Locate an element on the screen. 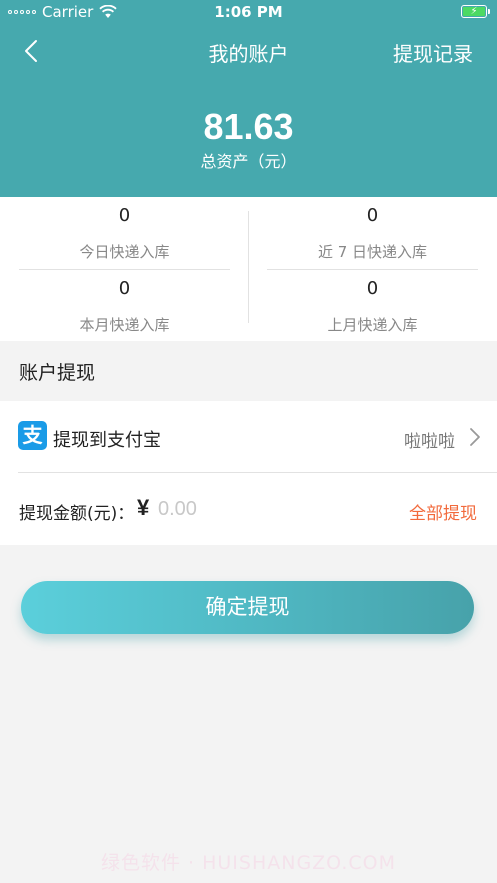 Image resolution: width=497 pixels, height=883 pixels. withdraw-section-title: 账户提现 is located at coordinates (57, 373).